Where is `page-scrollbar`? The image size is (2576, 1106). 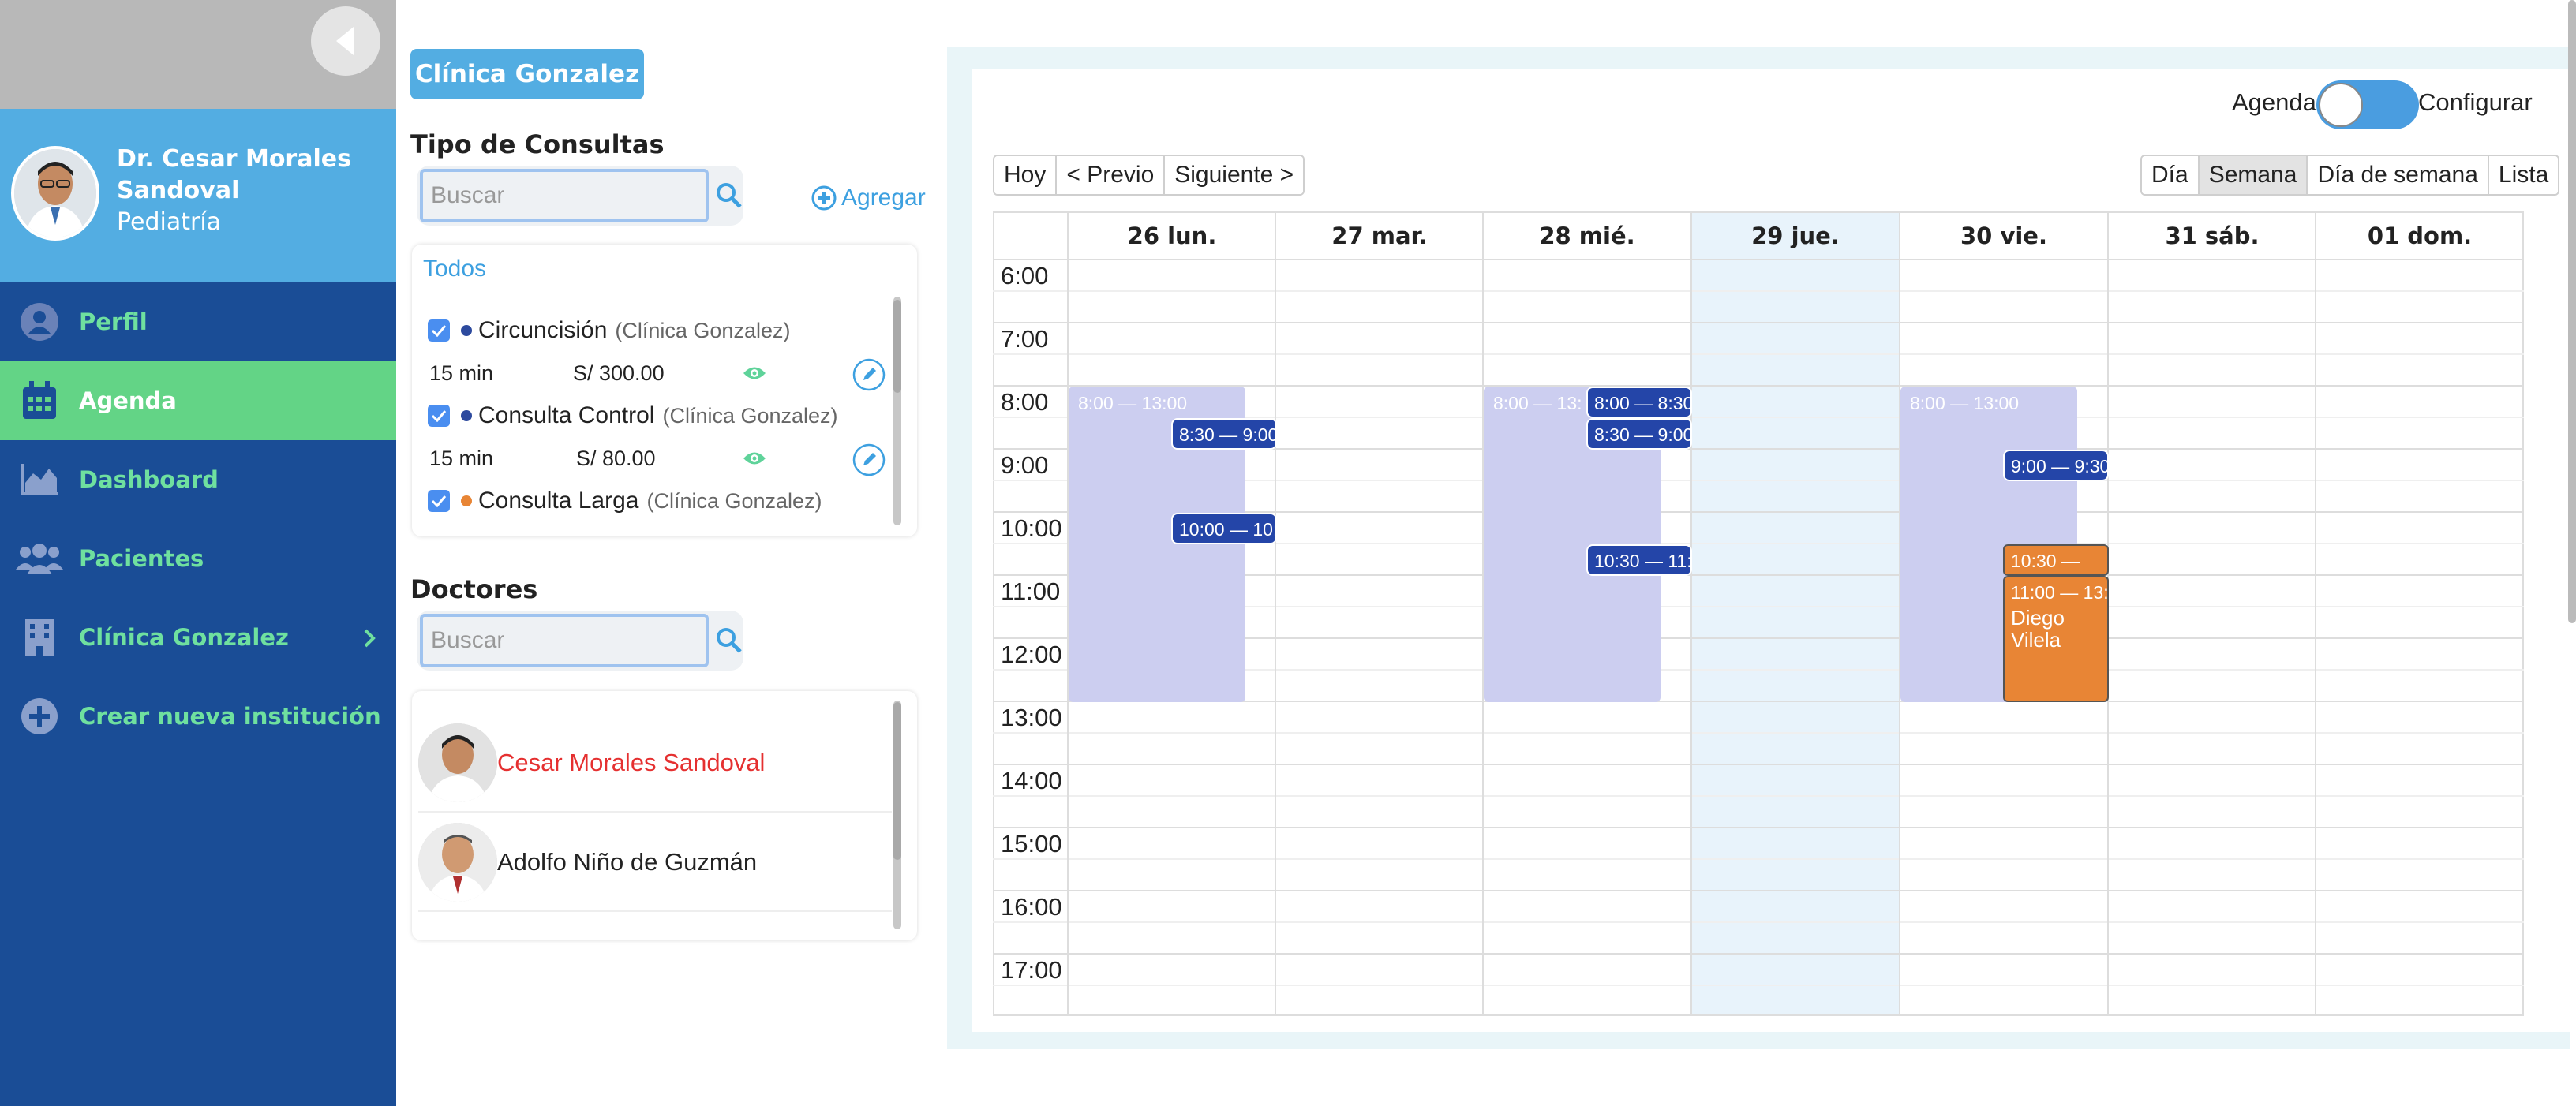 page-scrollbar is located at coordinates (2572, 311).